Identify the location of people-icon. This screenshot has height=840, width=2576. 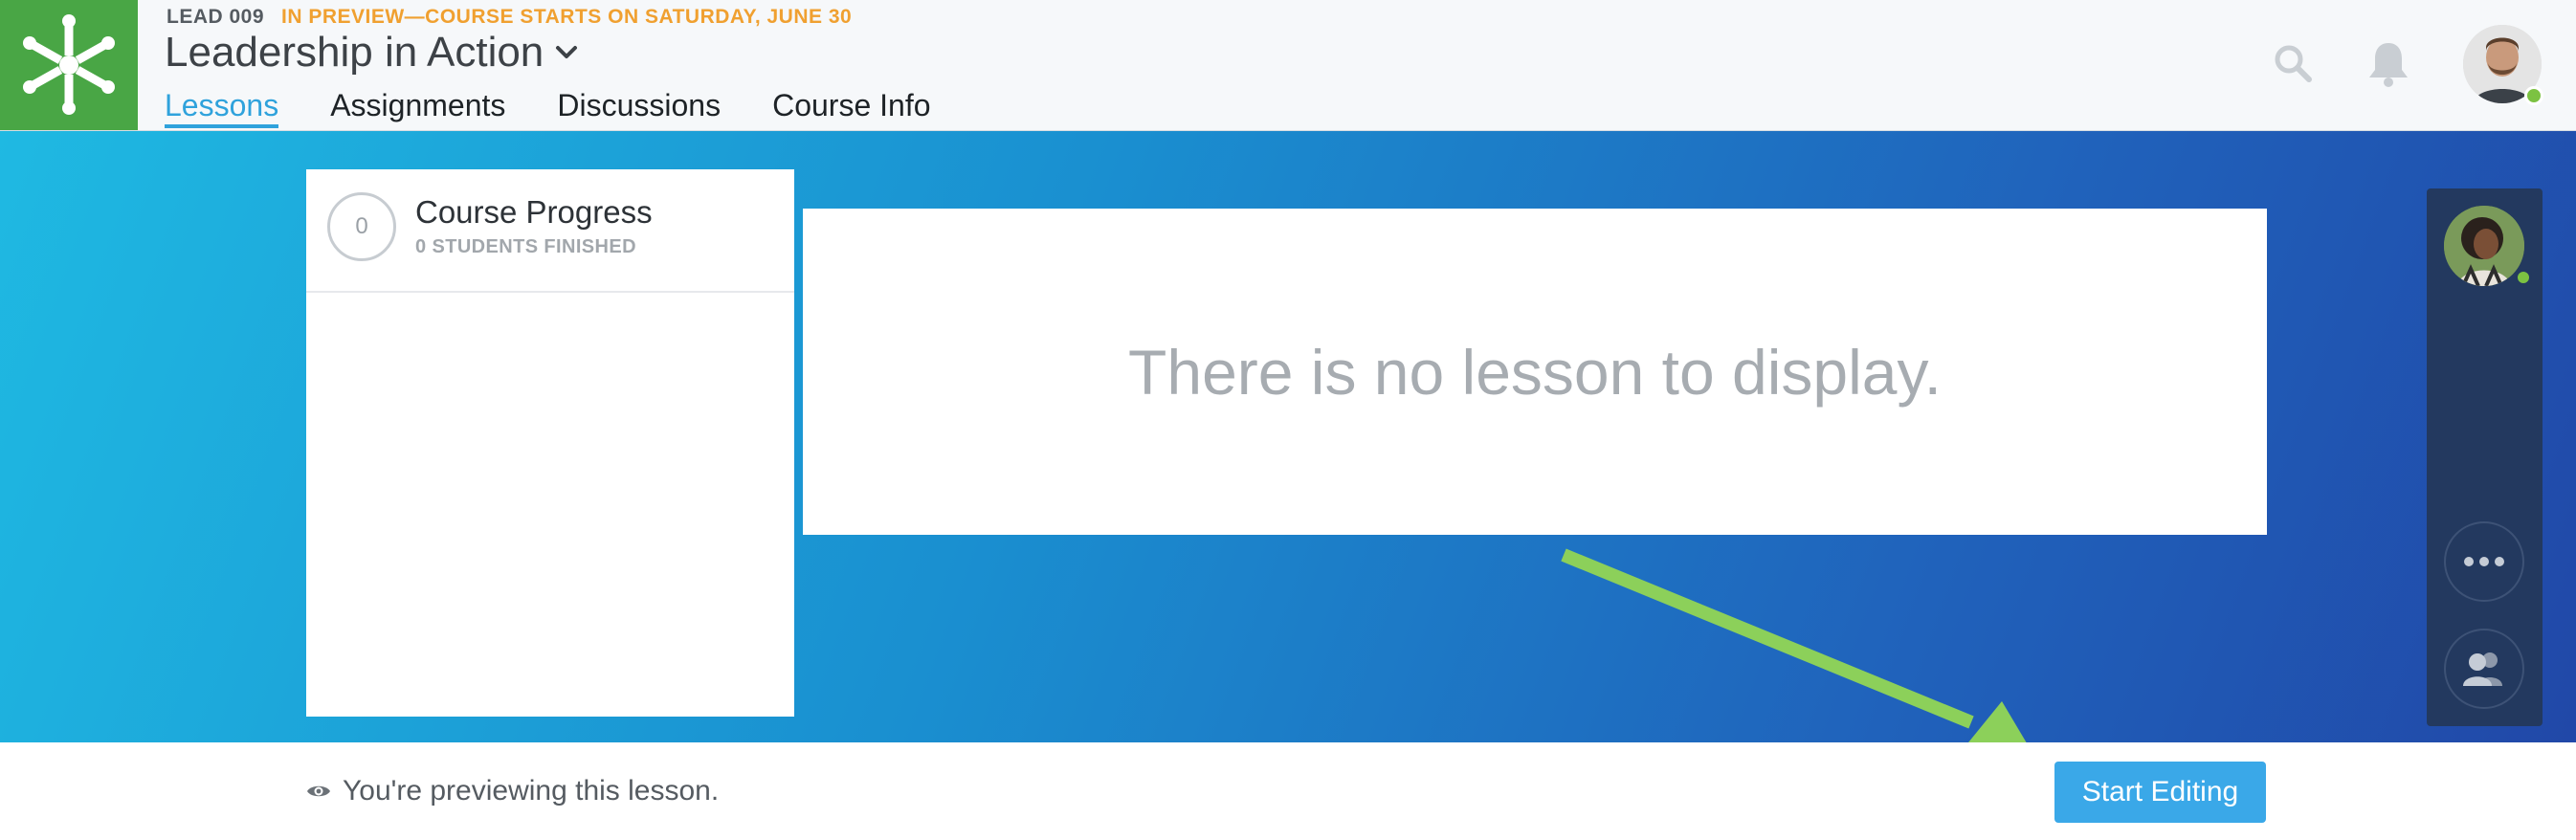
(2482, 669).